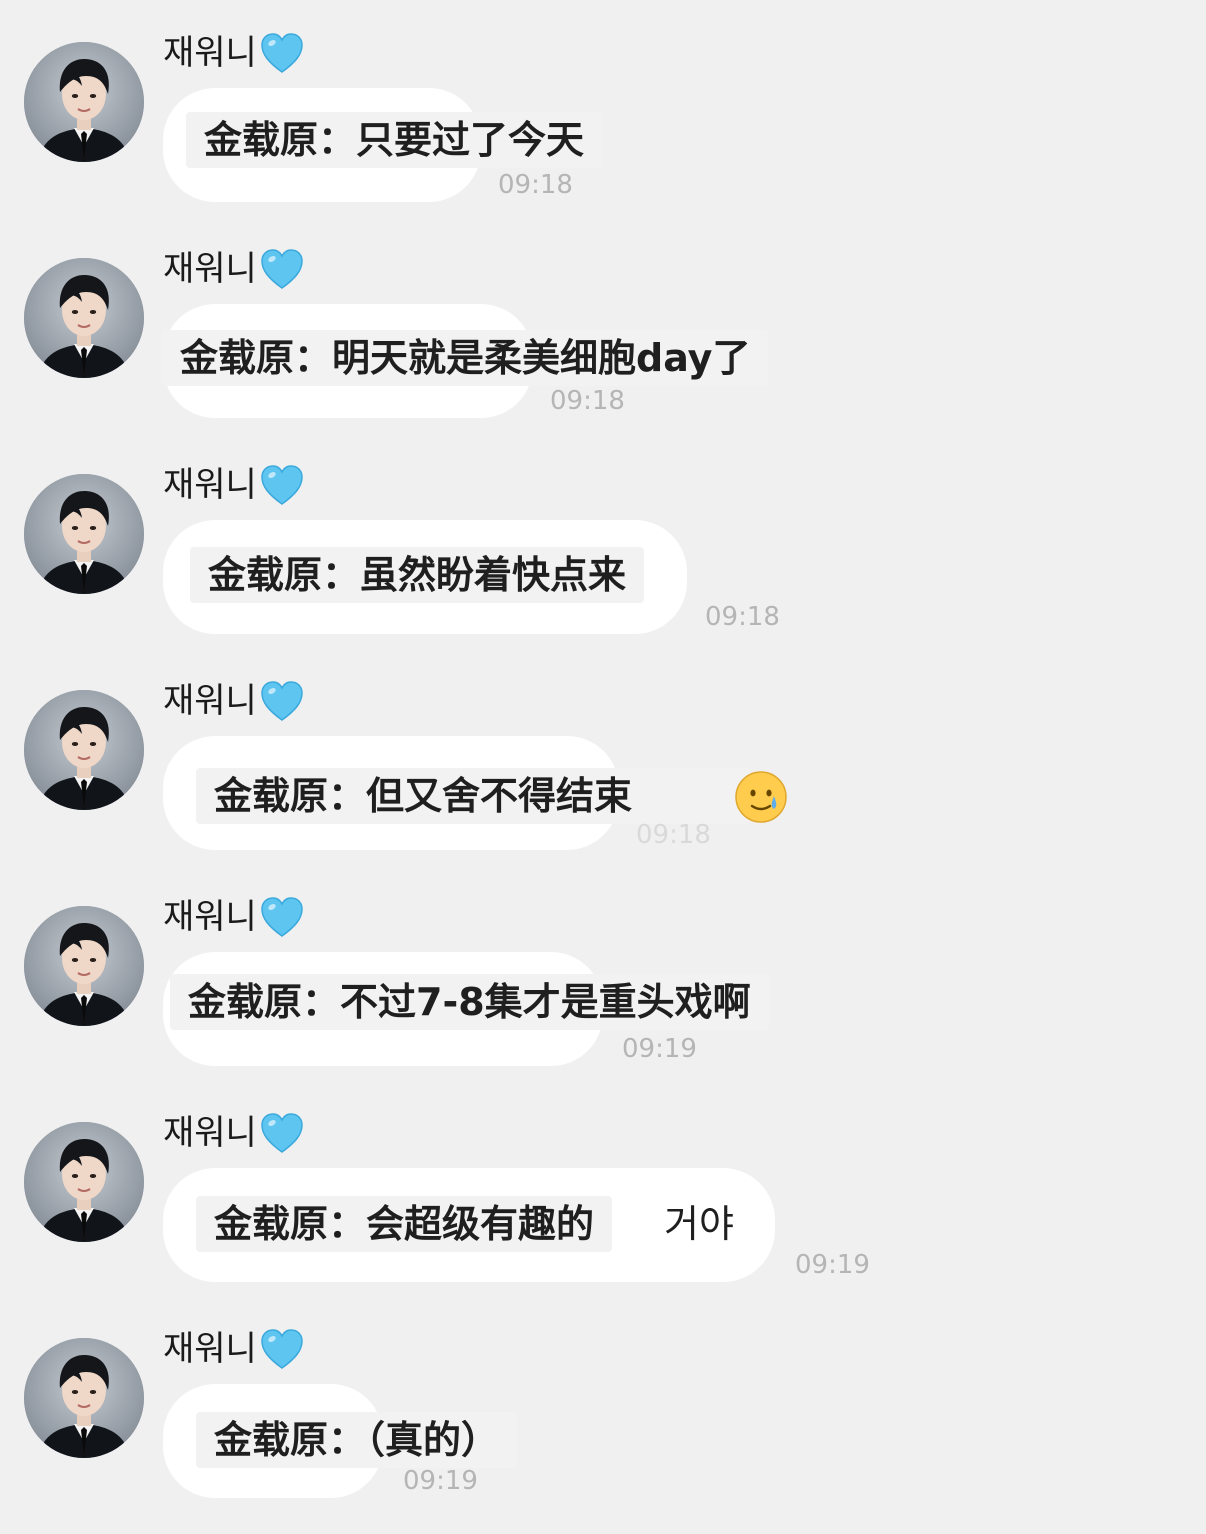 This screenshot has height=1534, width=1206. I want to click on message-item: 재워니 金载原：虽然盼着快点来 09:18, so click(603, 540).